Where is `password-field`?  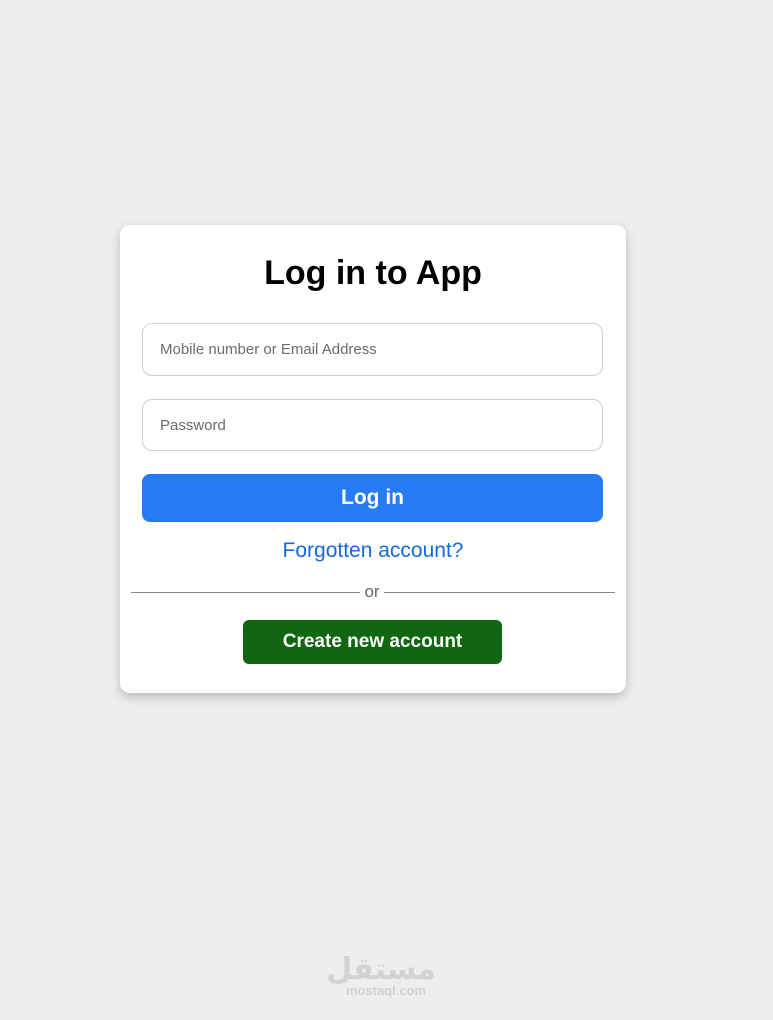
password-field is located at coordinates (372, 425).